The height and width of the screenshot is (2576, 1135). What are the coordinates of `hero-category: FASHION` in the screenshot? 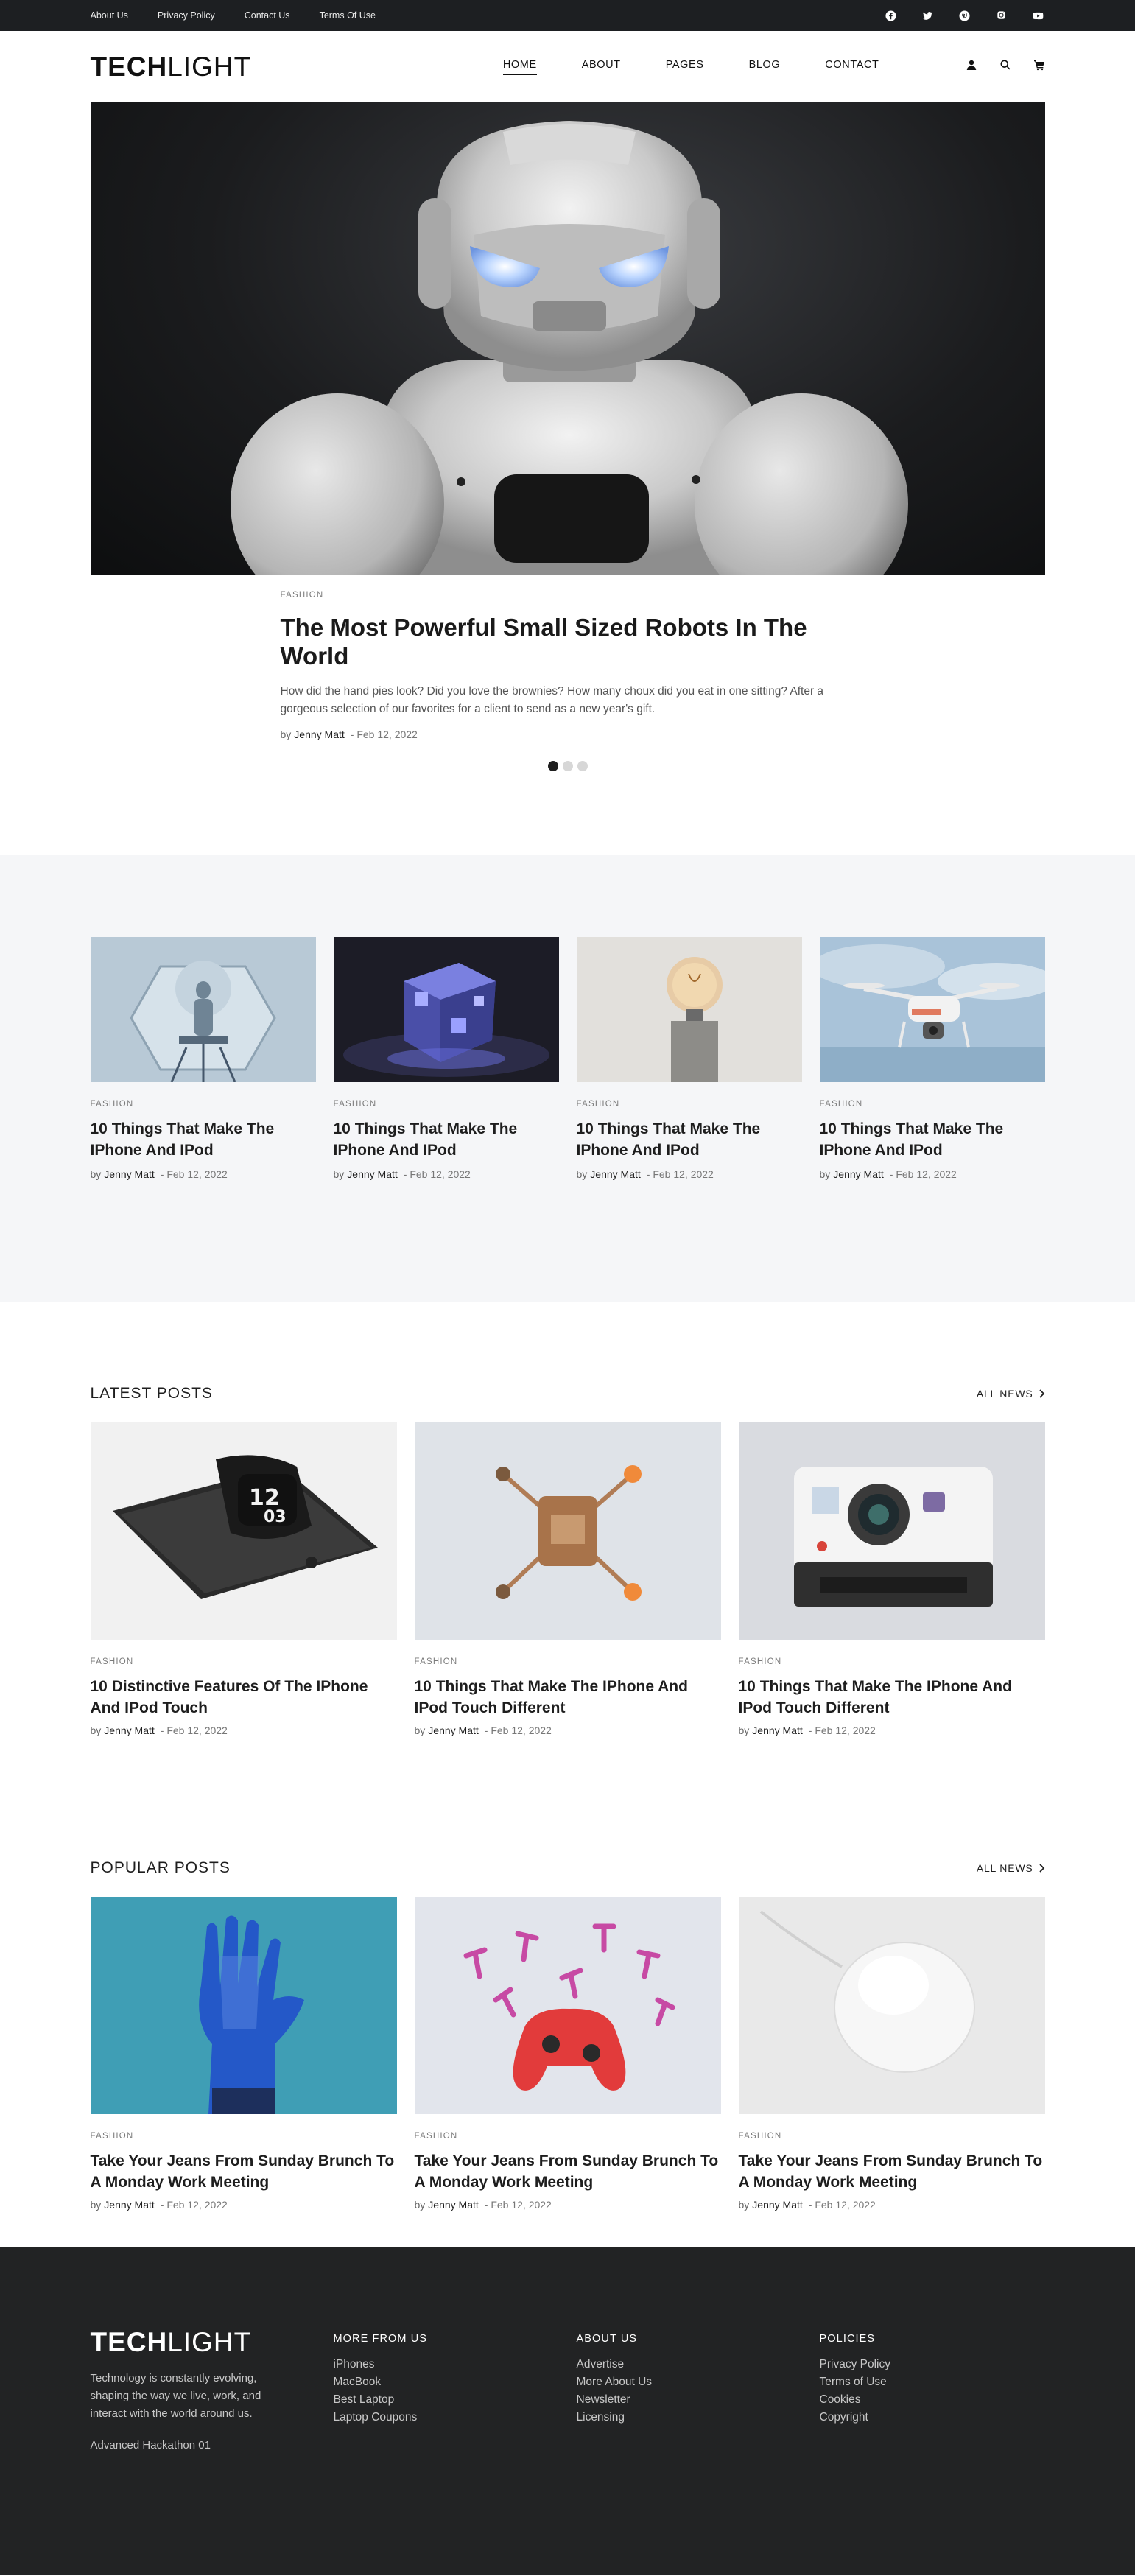 It's located at (568, 595).